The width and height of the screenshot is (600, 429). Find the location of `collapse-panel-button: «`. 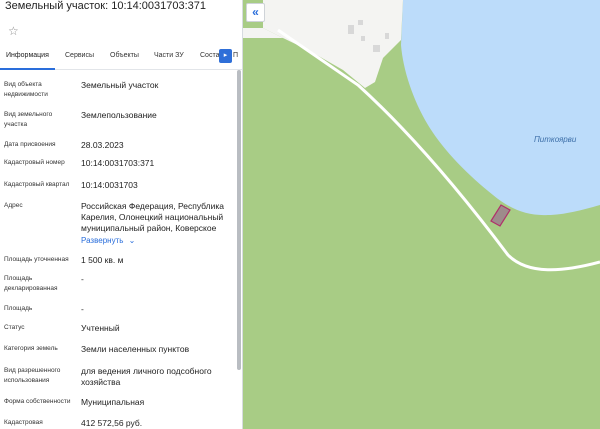

collapse-panel-button: « is located at coordinates (255, 12).